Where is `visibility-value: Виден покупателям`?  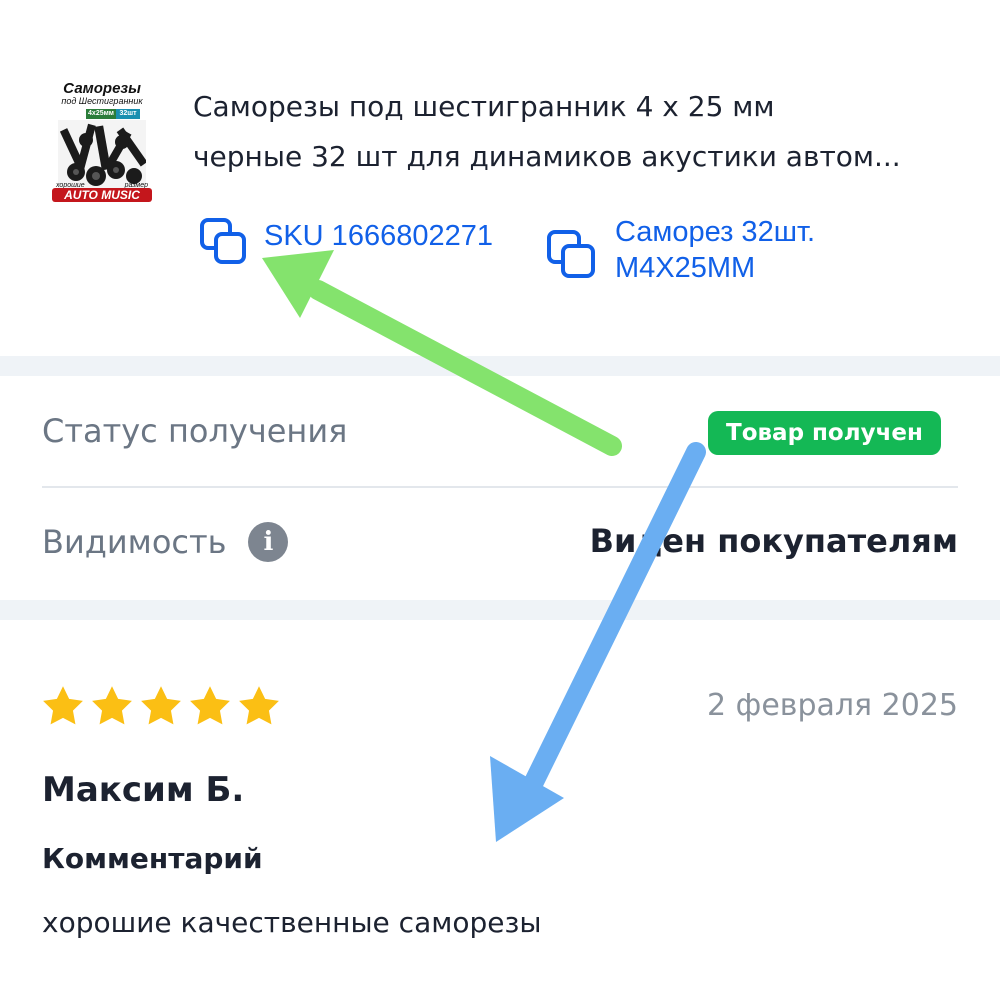 visibility-value: Виден покупателям is located at coordinates (773, 541).